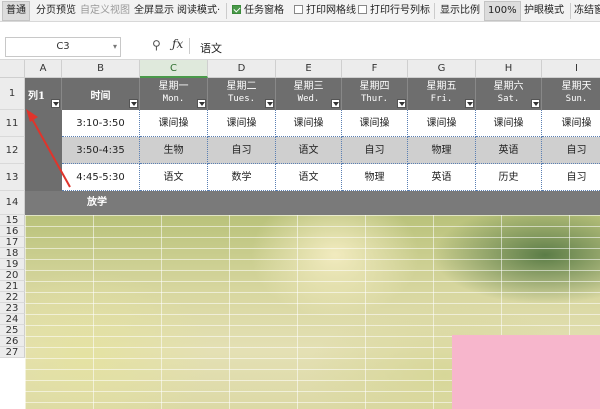  I want to click on header-cell-day: 星期三 Wed., so click(309, 94).